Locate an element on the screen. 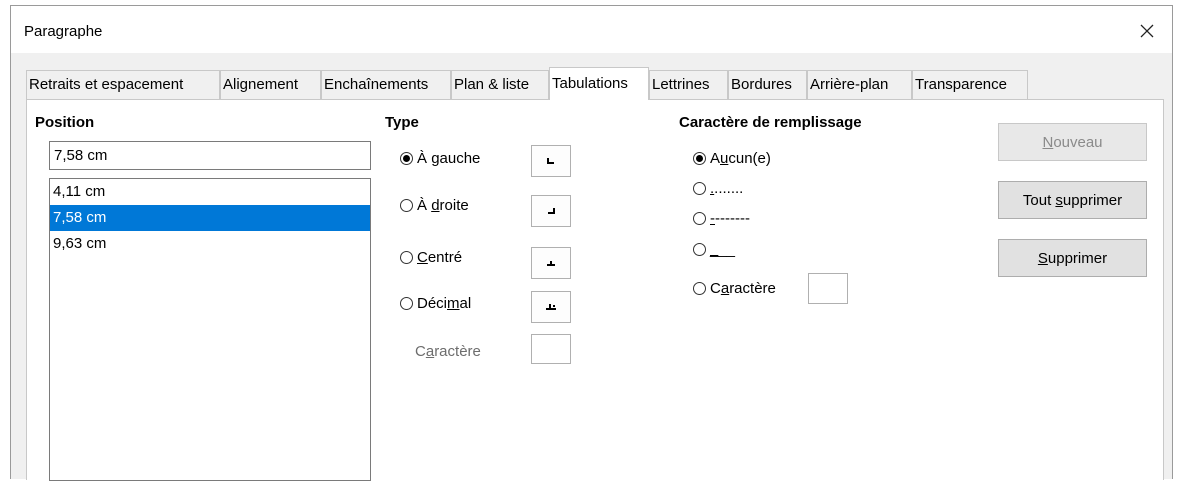  tab-plan-liste: Plan & liste is located at coordinates (500, 84).